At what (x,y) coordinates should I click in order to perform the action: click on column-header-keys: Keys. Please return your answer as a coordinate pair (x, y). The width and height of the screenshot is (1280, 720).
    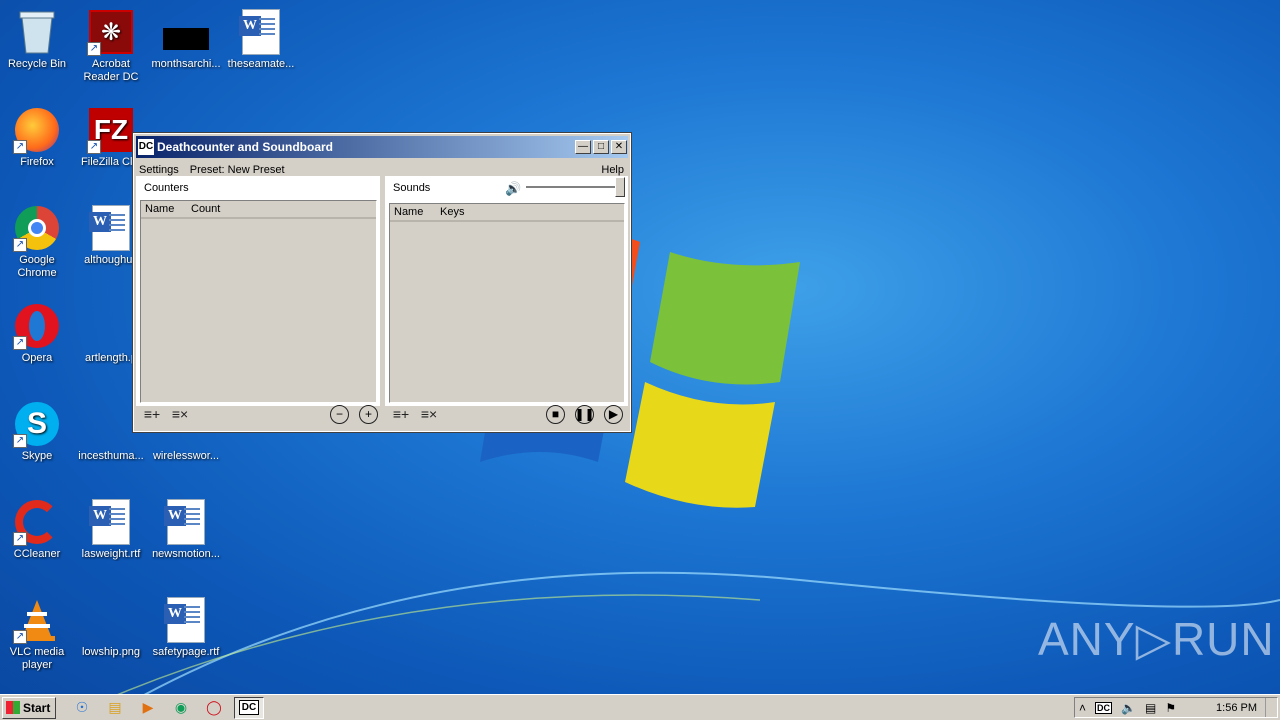
    Looking at the image, I should click on (450, 212).